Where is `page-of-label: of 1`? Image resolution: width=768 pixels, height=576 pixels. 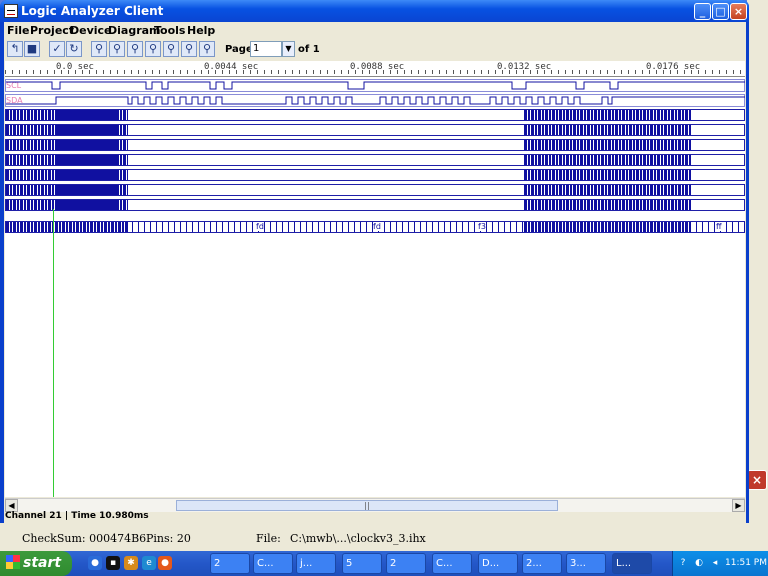
page-of-label: of 1 is located at coordinates (309, 49).